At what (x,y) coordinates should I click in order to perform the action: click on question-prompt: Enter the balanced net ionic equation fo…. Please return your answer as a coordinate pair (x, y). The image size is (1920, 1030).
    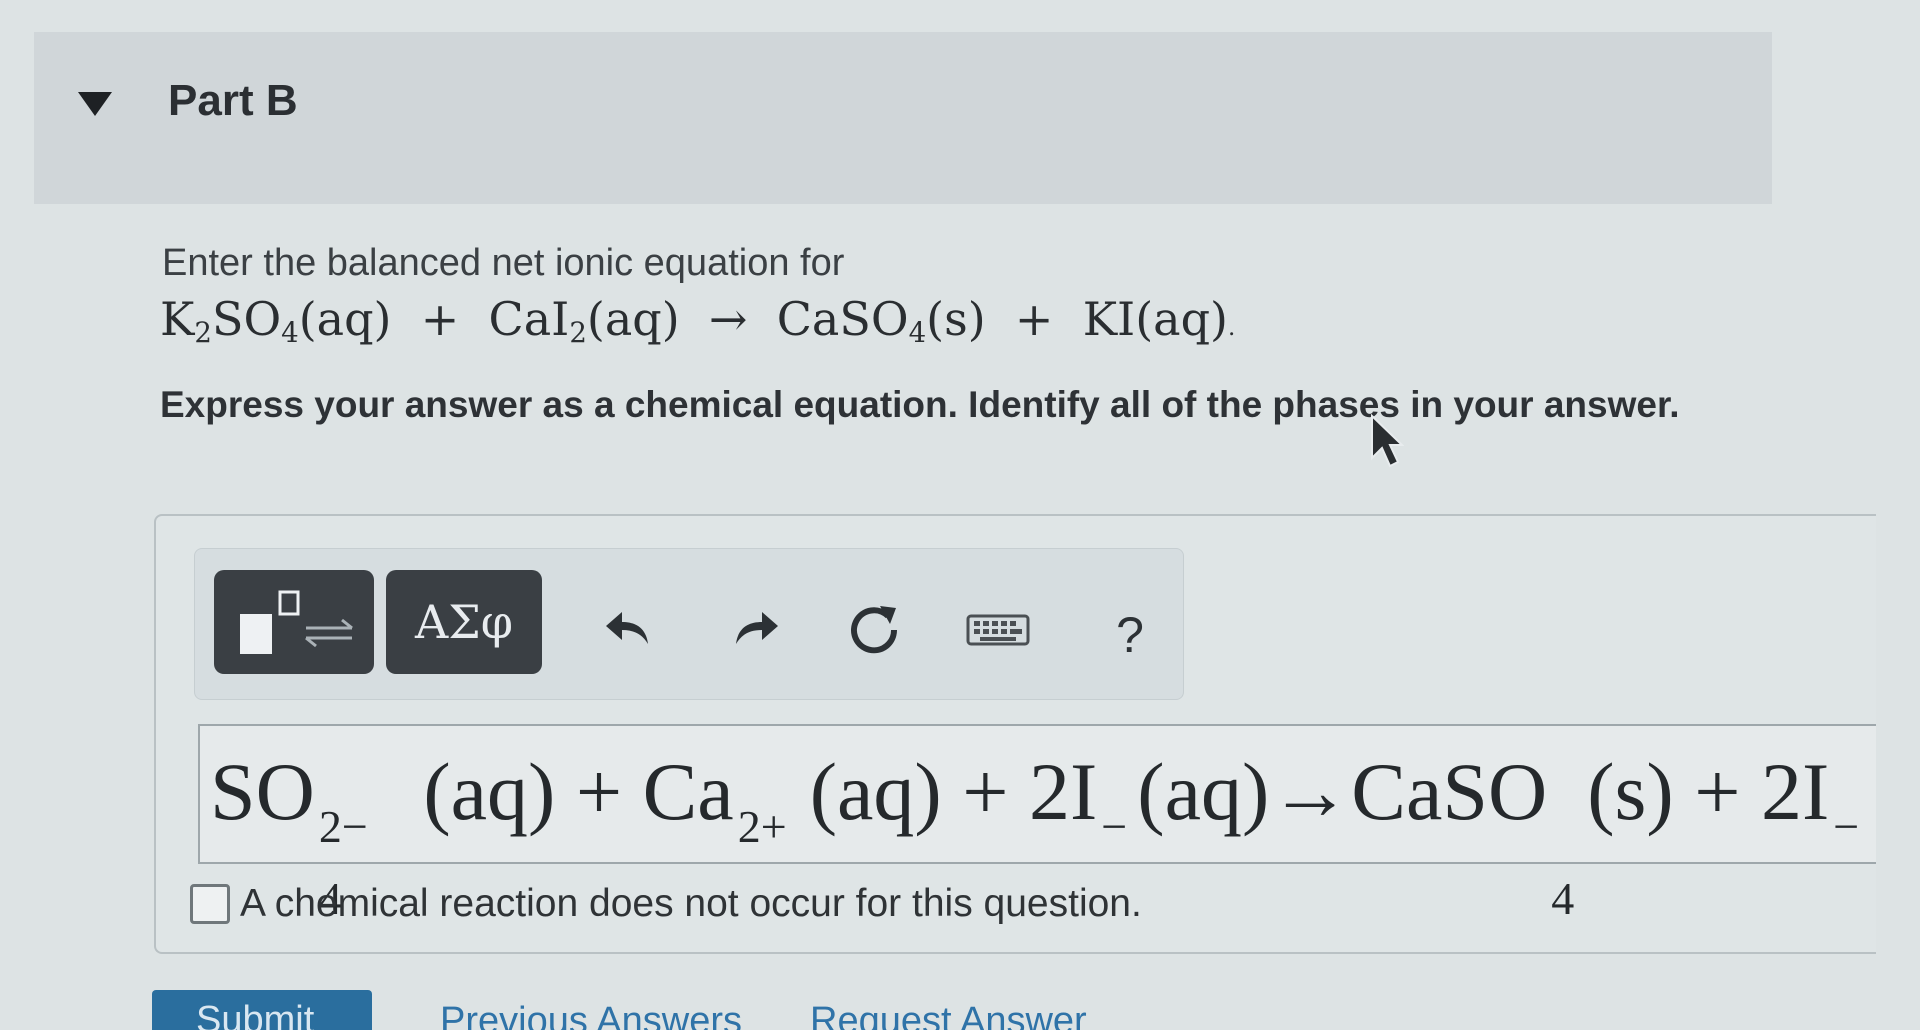
    Looking at the image, I should click on (503, 263).